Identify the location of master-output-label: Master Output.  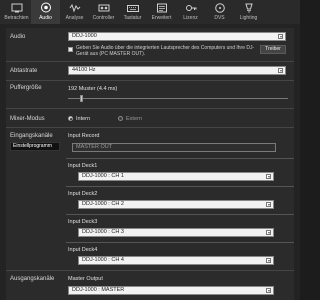
(85, 279).